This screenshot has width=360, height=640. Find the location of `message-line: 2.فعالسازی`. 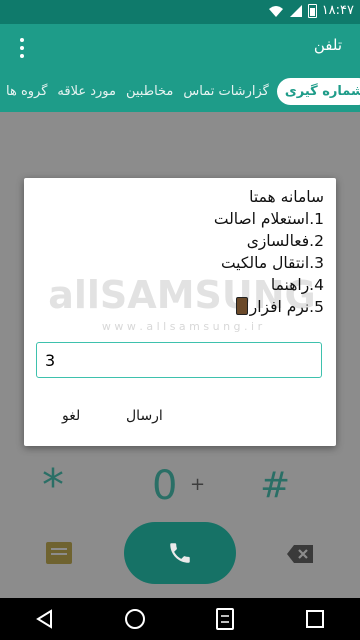

message-line: 2.فعالسازی is located at coordinates (285, 241).